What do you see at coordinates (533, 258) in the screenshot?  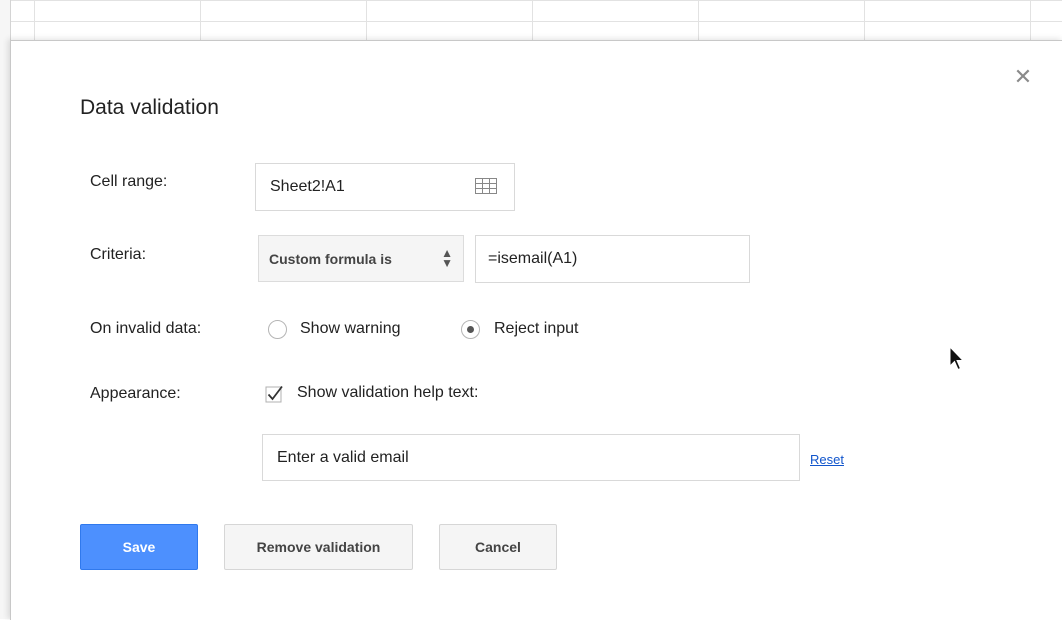 I see `criteria-formula-value: =isemail(A1)` at bounding box center [533, 258].